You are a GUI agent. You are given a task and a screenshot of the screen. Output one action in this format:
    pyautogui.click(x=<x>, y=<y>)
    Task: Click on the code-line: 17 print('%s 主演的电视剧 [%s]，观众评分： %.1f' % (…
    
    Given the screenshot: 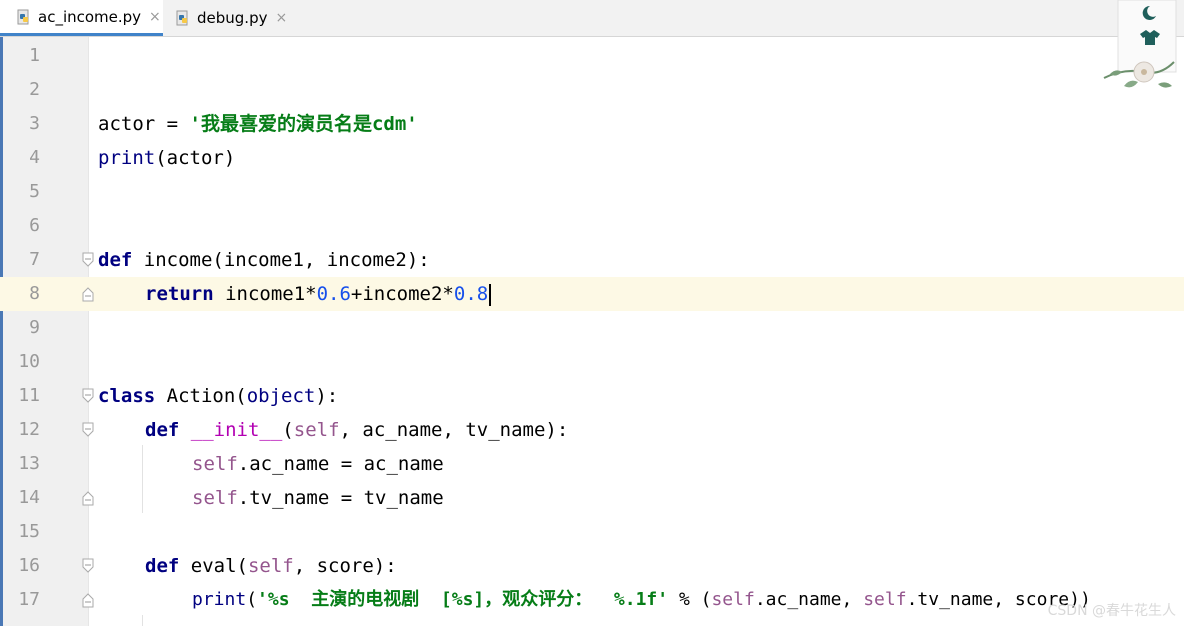 What is the action you would take?
    pyautogui.click(x=592, y=600)
    